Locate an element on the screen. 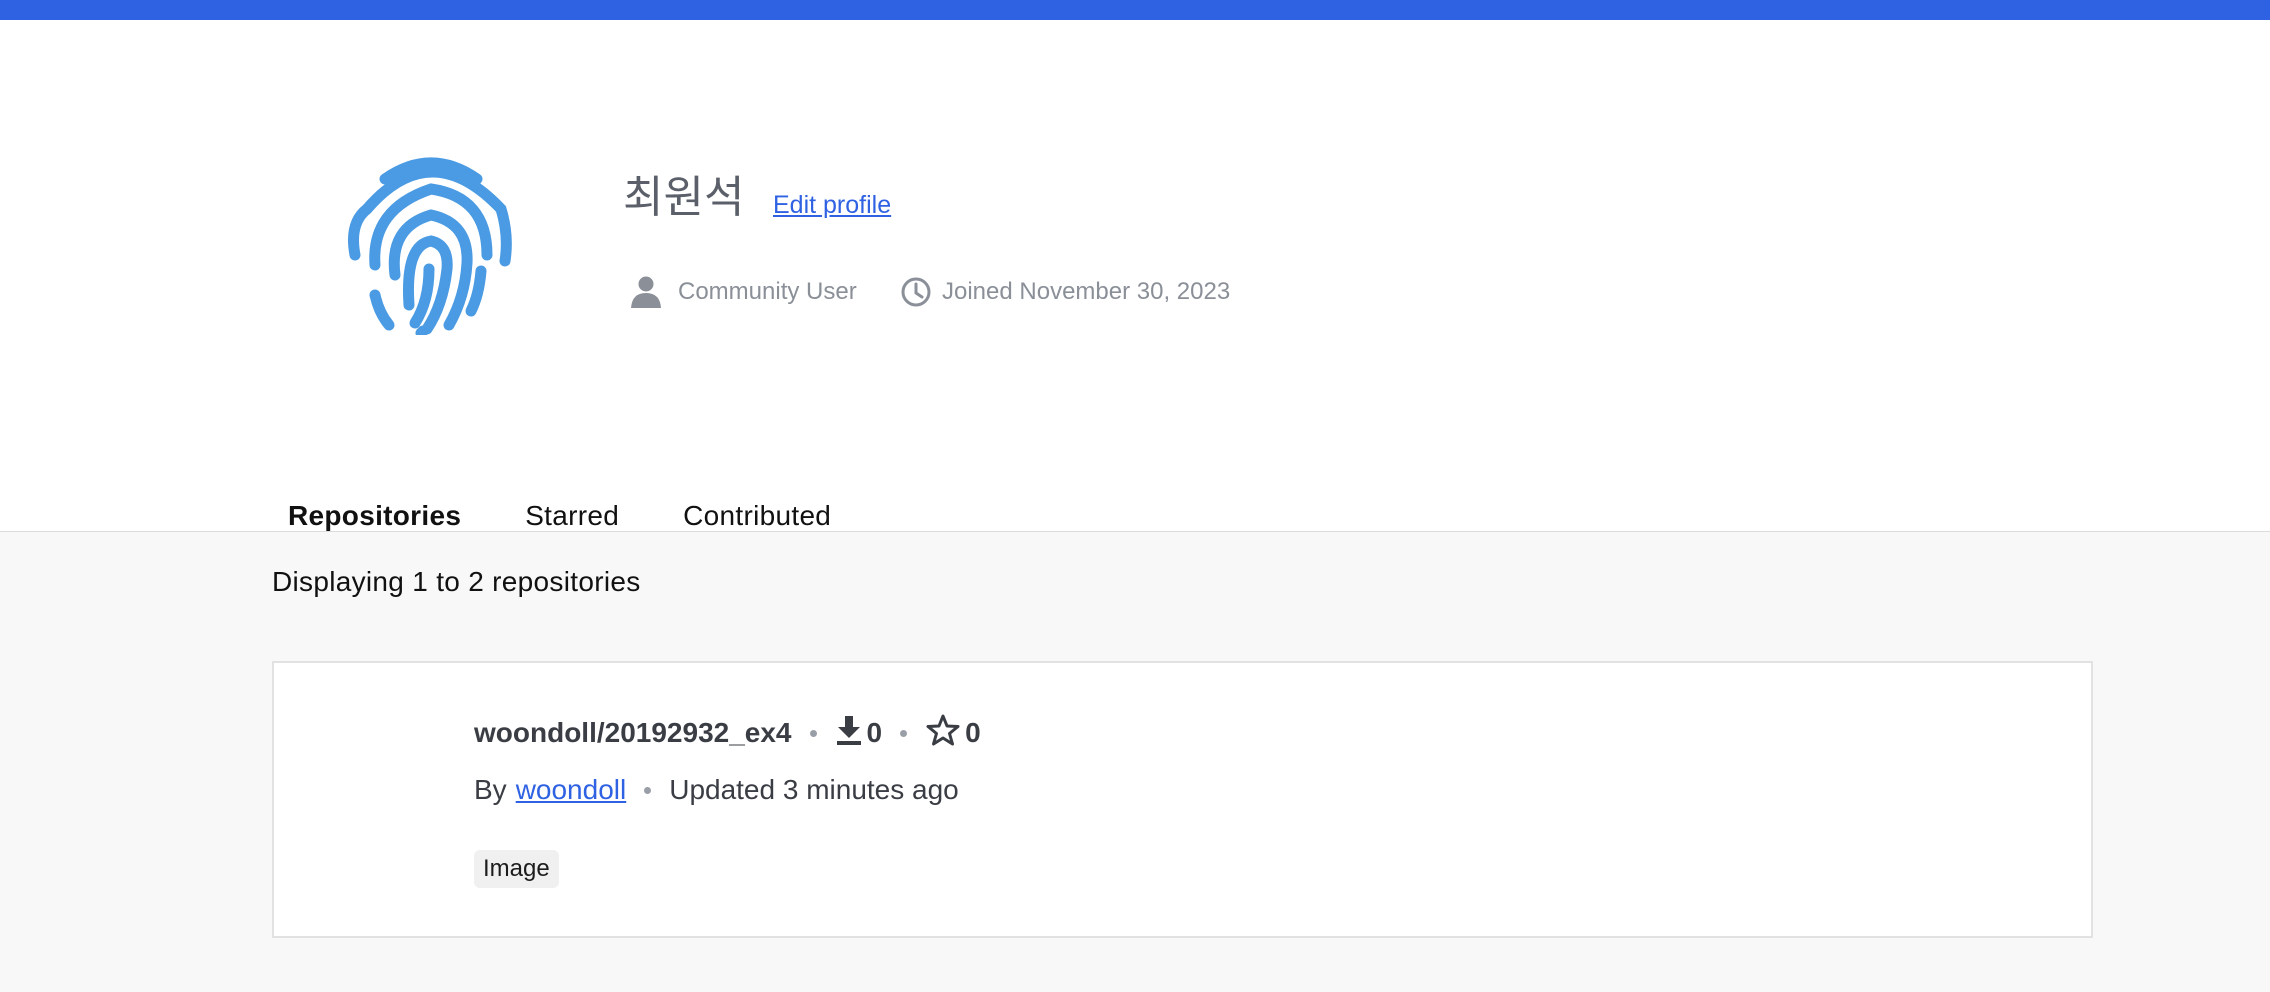 The image size is (2270, 992). repository-meta-row: By woondoll Updated 3 minutes ago is located at coordinates (716, 790).